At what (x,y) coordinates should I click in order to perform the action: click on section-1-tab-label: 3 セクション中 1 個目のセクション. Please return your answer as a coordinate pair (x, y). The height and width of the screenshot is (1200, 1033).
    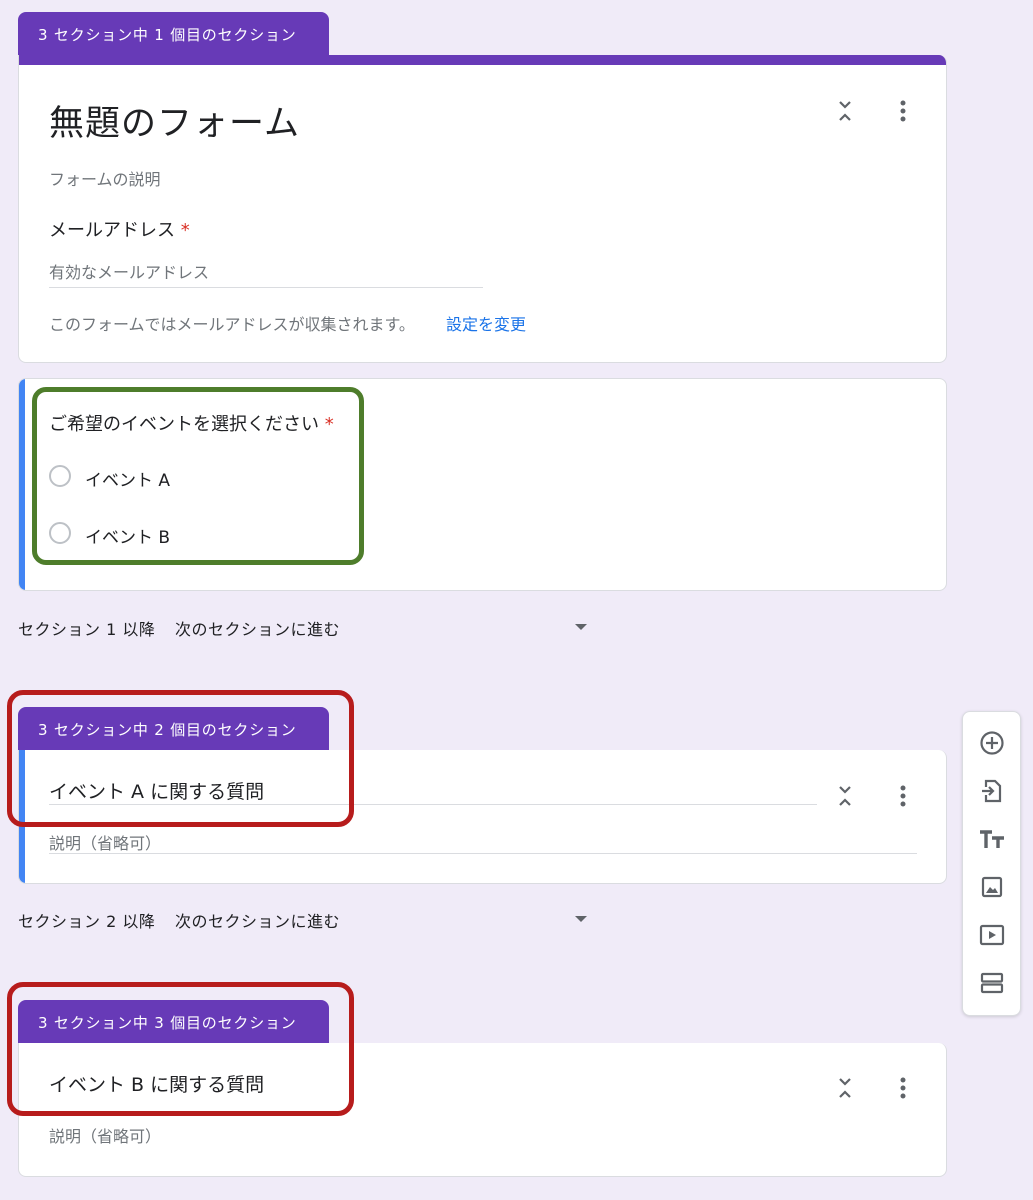
    Looking at the image, I should click on (167, 35).